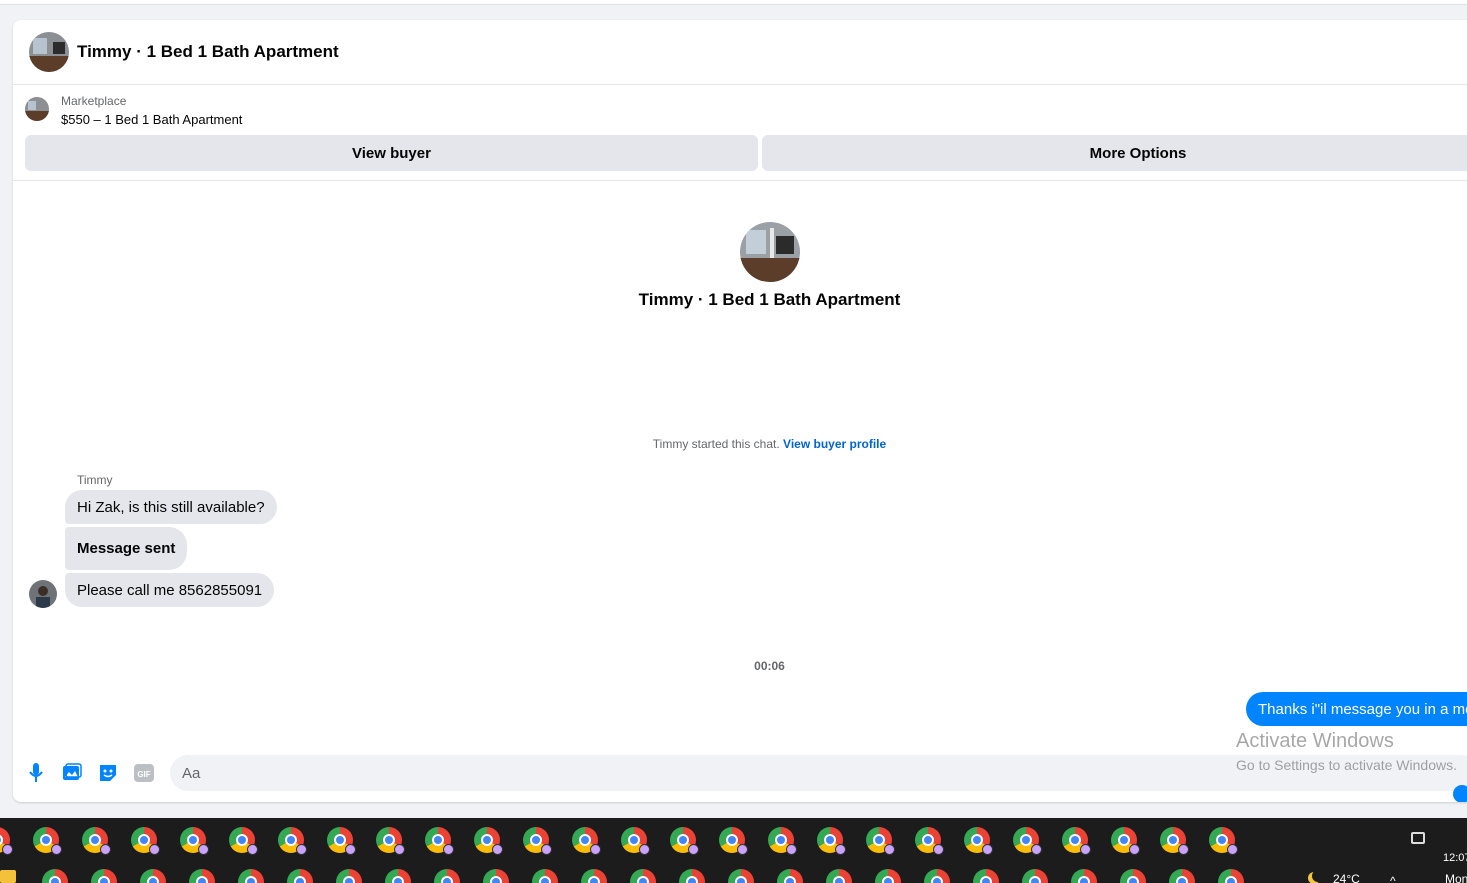 Image resolution: width=1467 pixels, height=883 pixels. What do you see at coordinates (43, 594) in the screenshot?
I see `sender-avatar` at bounding box center [43, 594].